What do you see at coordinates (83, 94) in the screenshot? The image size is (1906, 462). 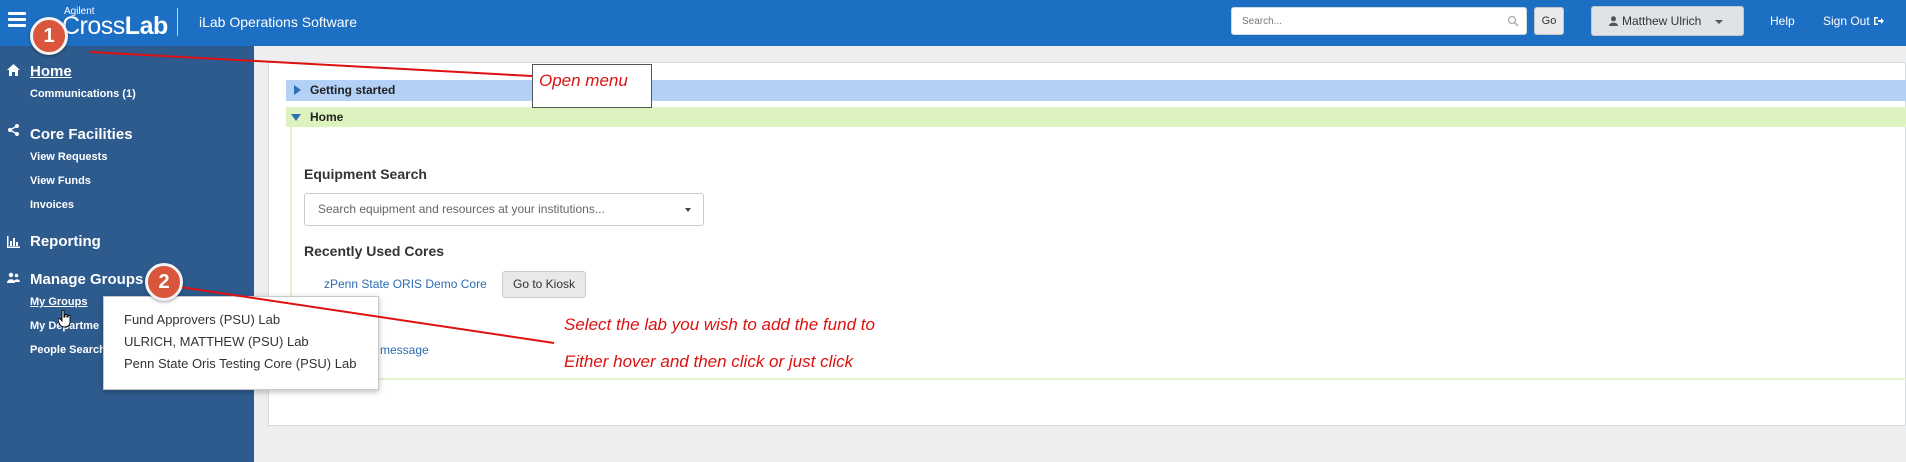 I see `sidebar-item-communications: Communications (1)` at bounding box center [83, 94].